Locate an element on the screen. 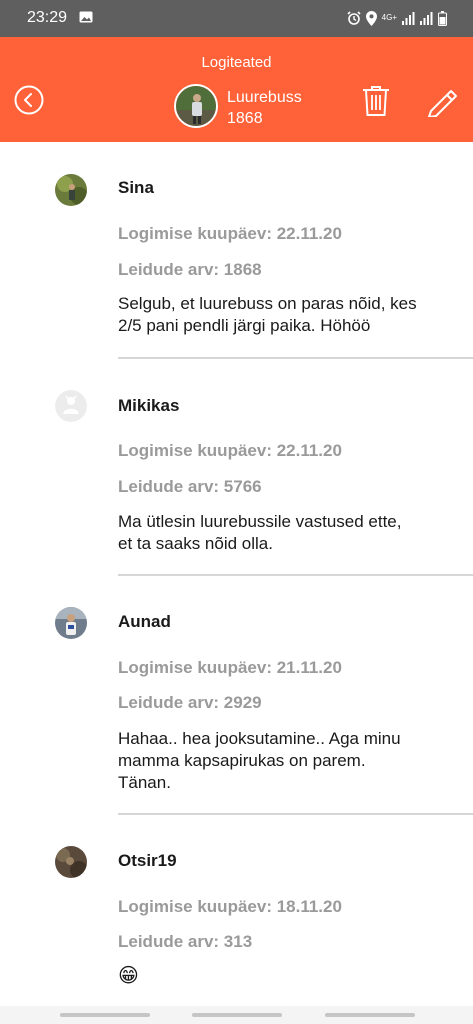 Image resolution: width=473 pixels, height=1024 pixels. log-date: Logimise kuupäev: 18.11.20 is located at coordinates (230, 906).